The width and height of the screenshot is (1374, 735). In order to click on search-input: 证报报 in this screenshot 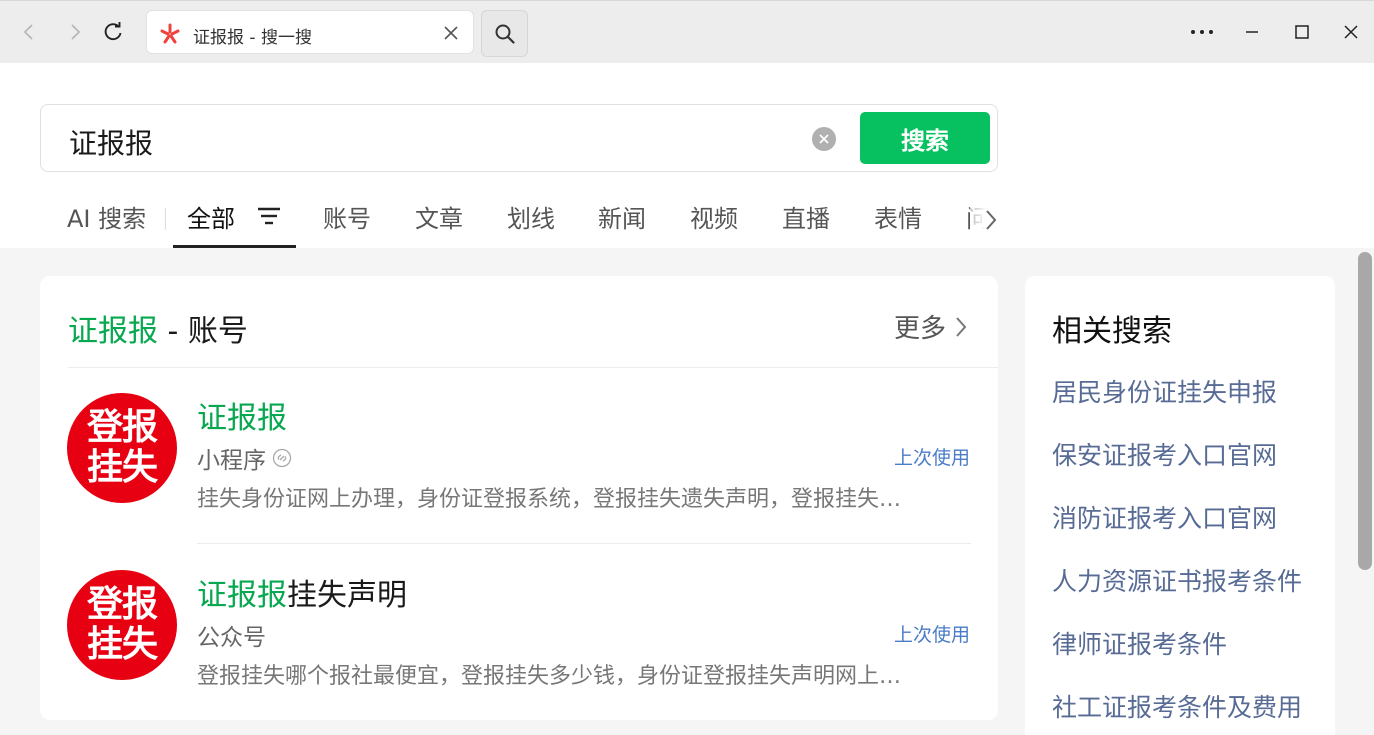, I will do `click(111, 142)`.